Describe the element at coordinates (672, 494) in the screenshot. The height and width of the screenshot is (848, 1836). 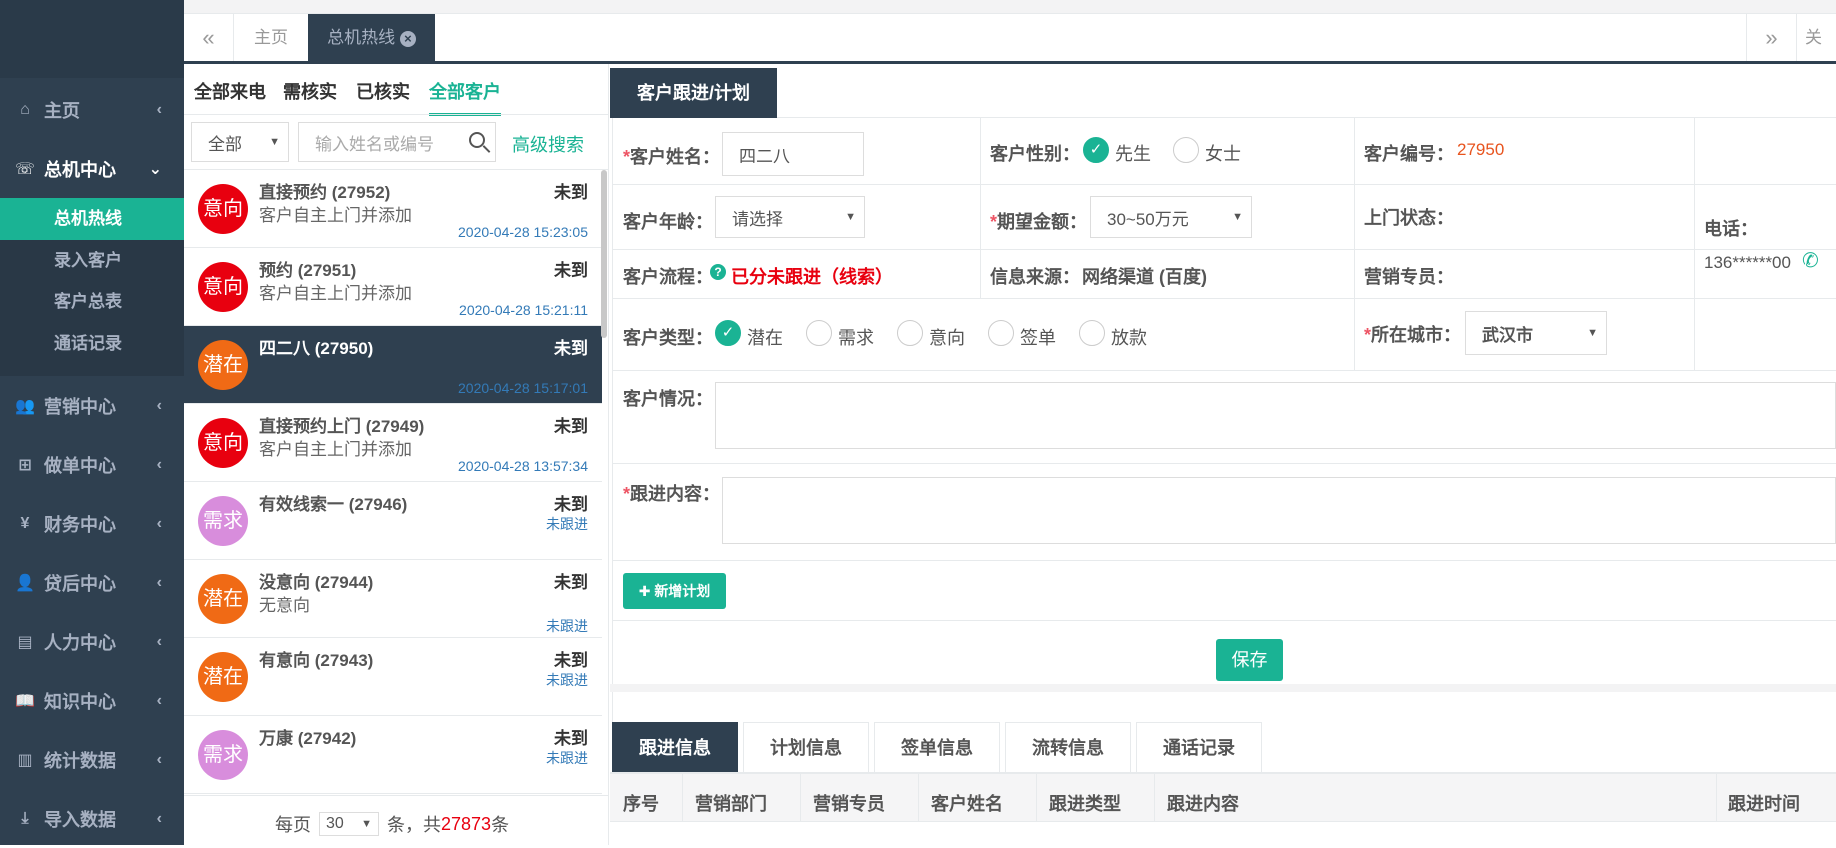
I see `content-label: *跟进内容：` at that location.